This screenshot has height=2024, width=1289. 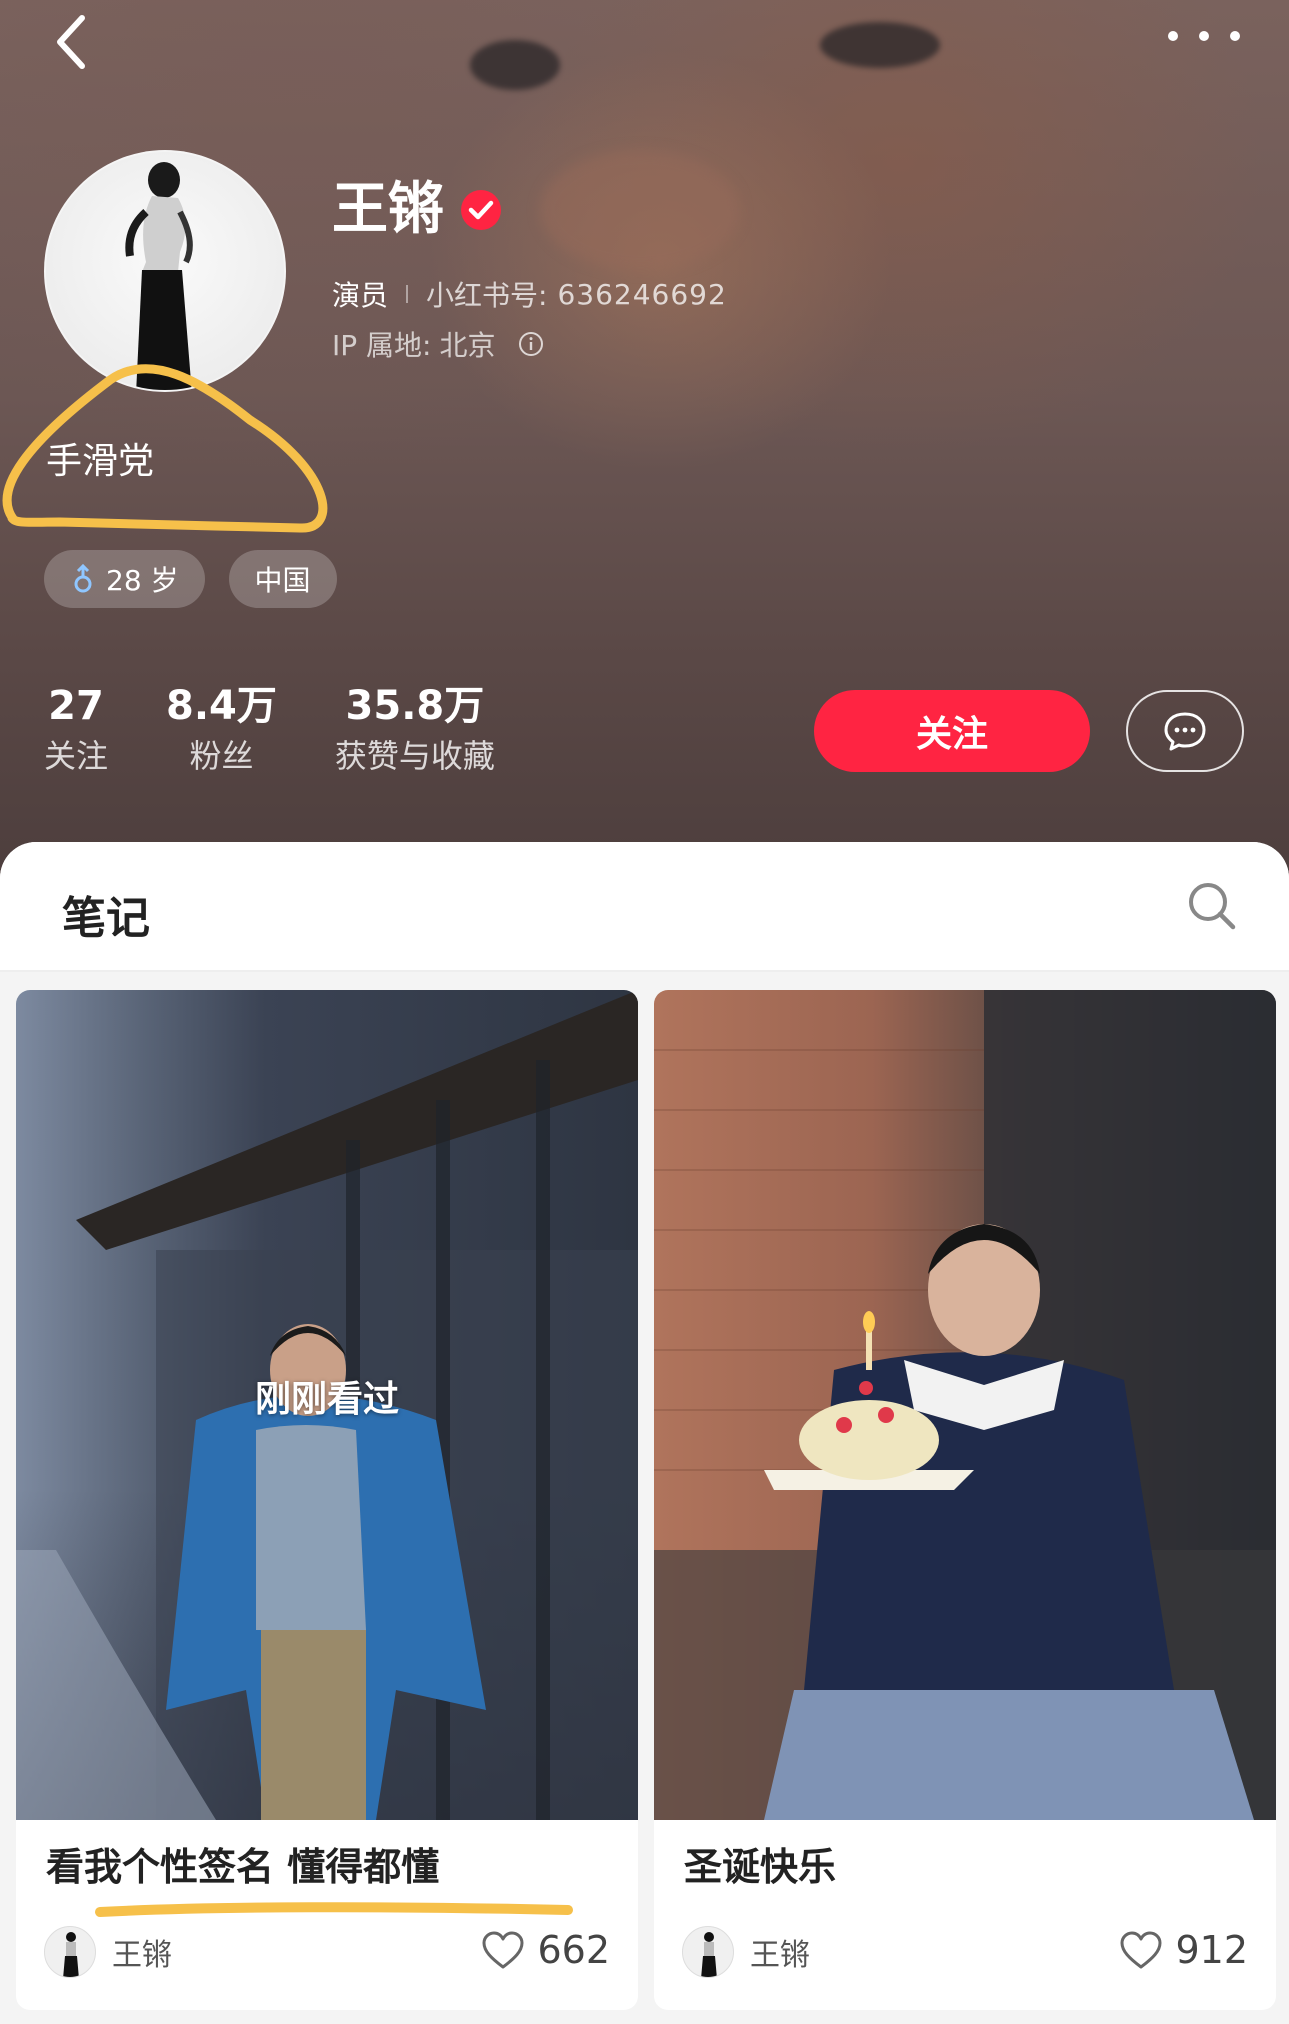 I want to click on region-tag: 中国, so click(x=282, y=579).